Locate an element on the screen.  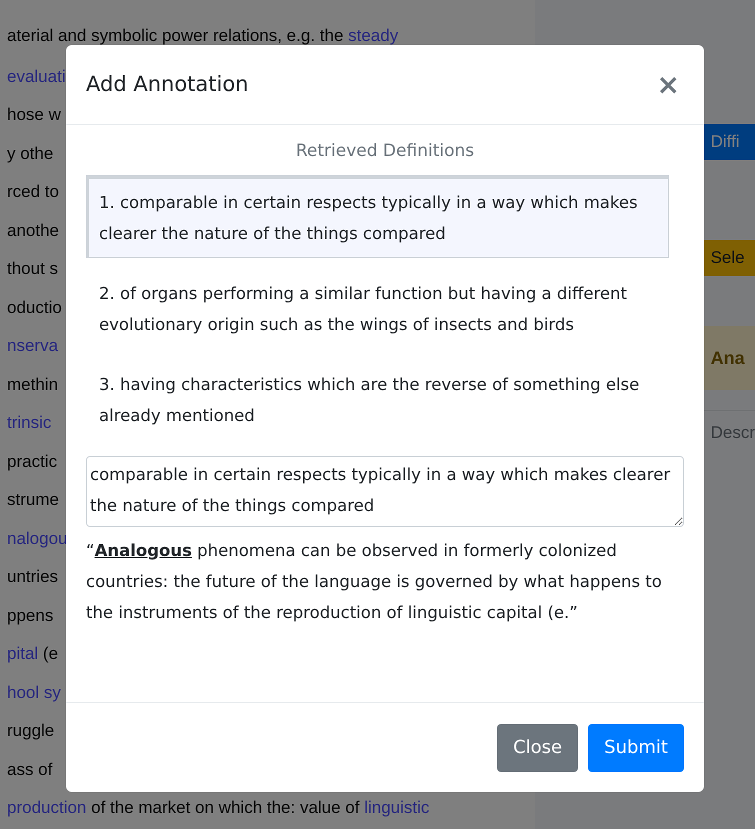
body-text: methin is located at coordinates (32, 385).